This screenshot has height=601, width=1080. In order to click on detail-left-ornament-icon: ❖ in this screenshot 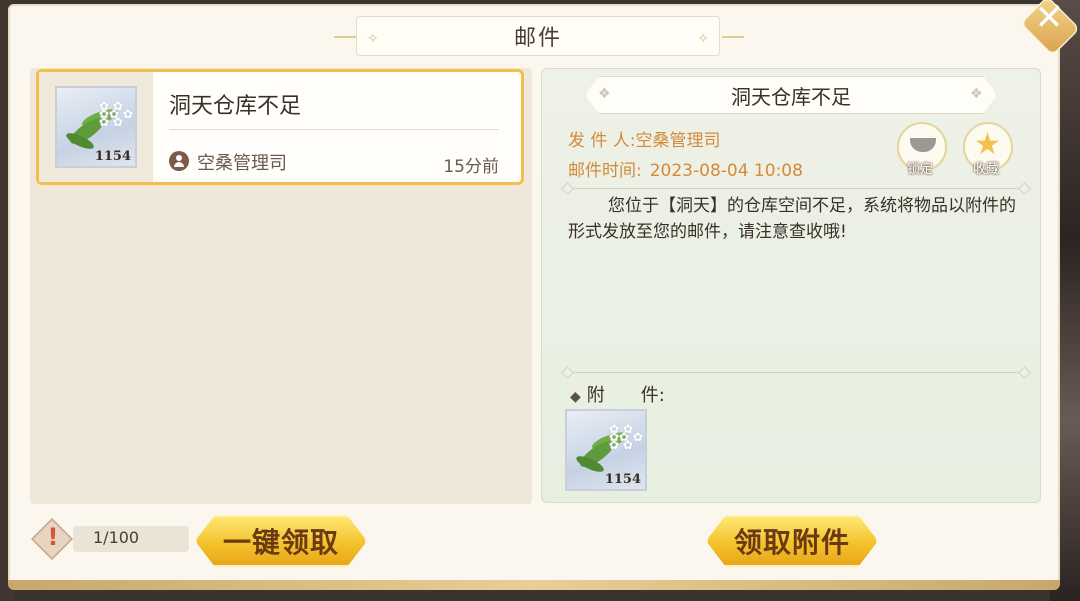, I will do `click(604, 94)`.